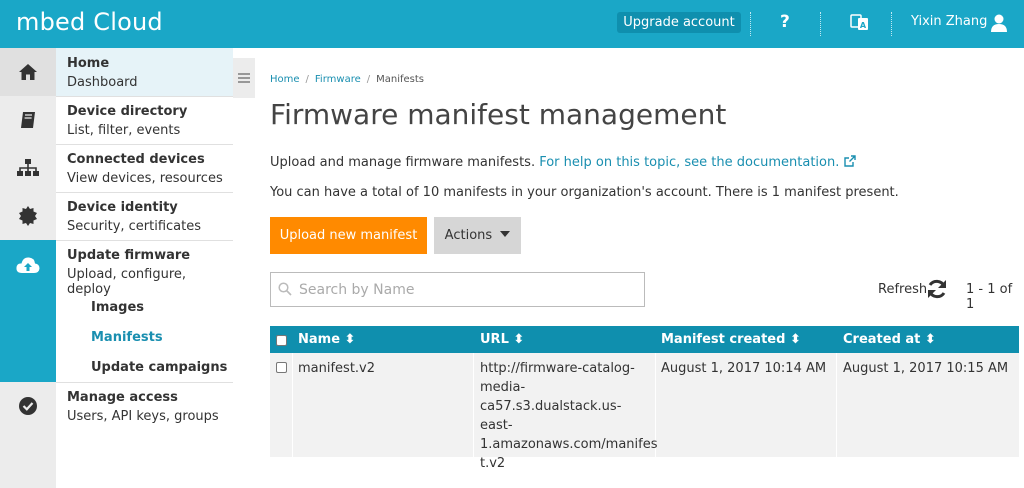  I want to click on sidebar-divider, so click(144, 382).